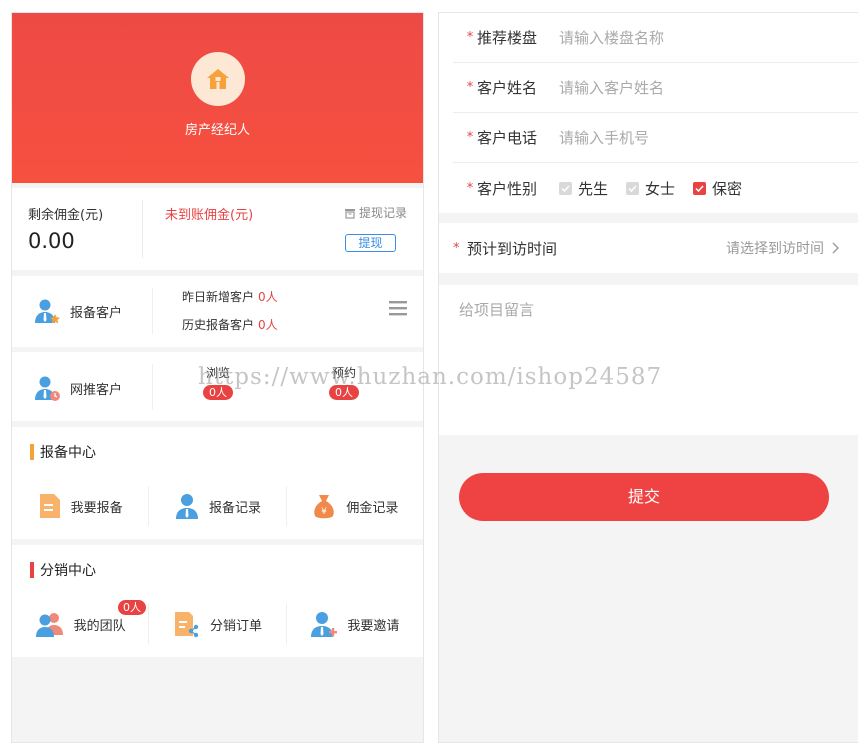 The image size is (858, 755). I want to click on my-team-label: 我的团队, so click(99, 626).